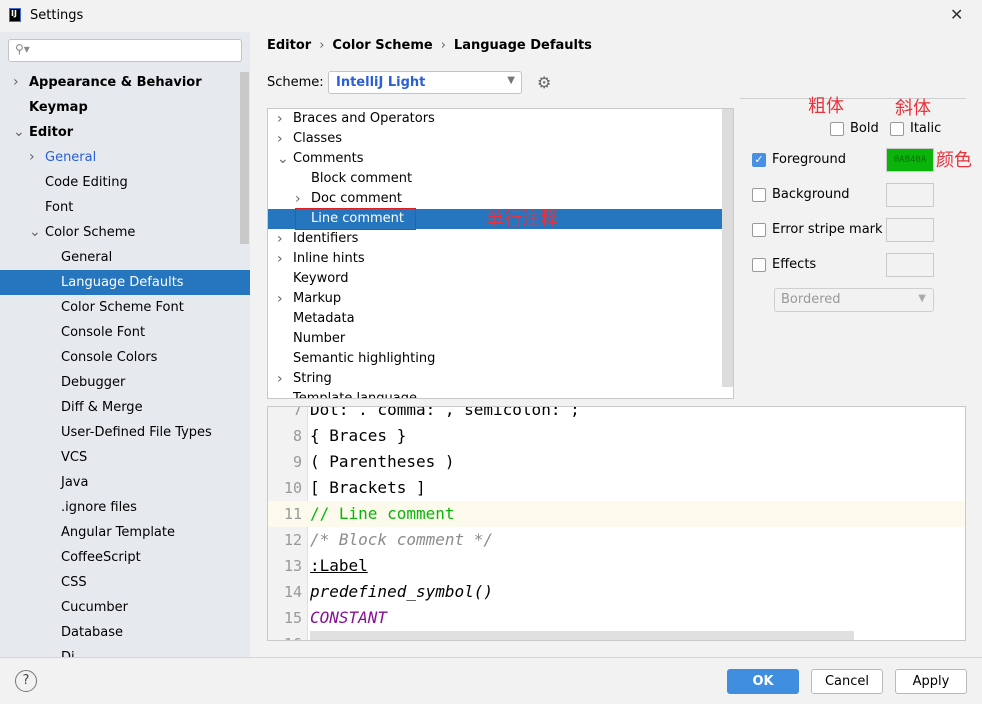 The image size is (982, 704). I want to click on sidebar-item: CSS, so click(125, 582).